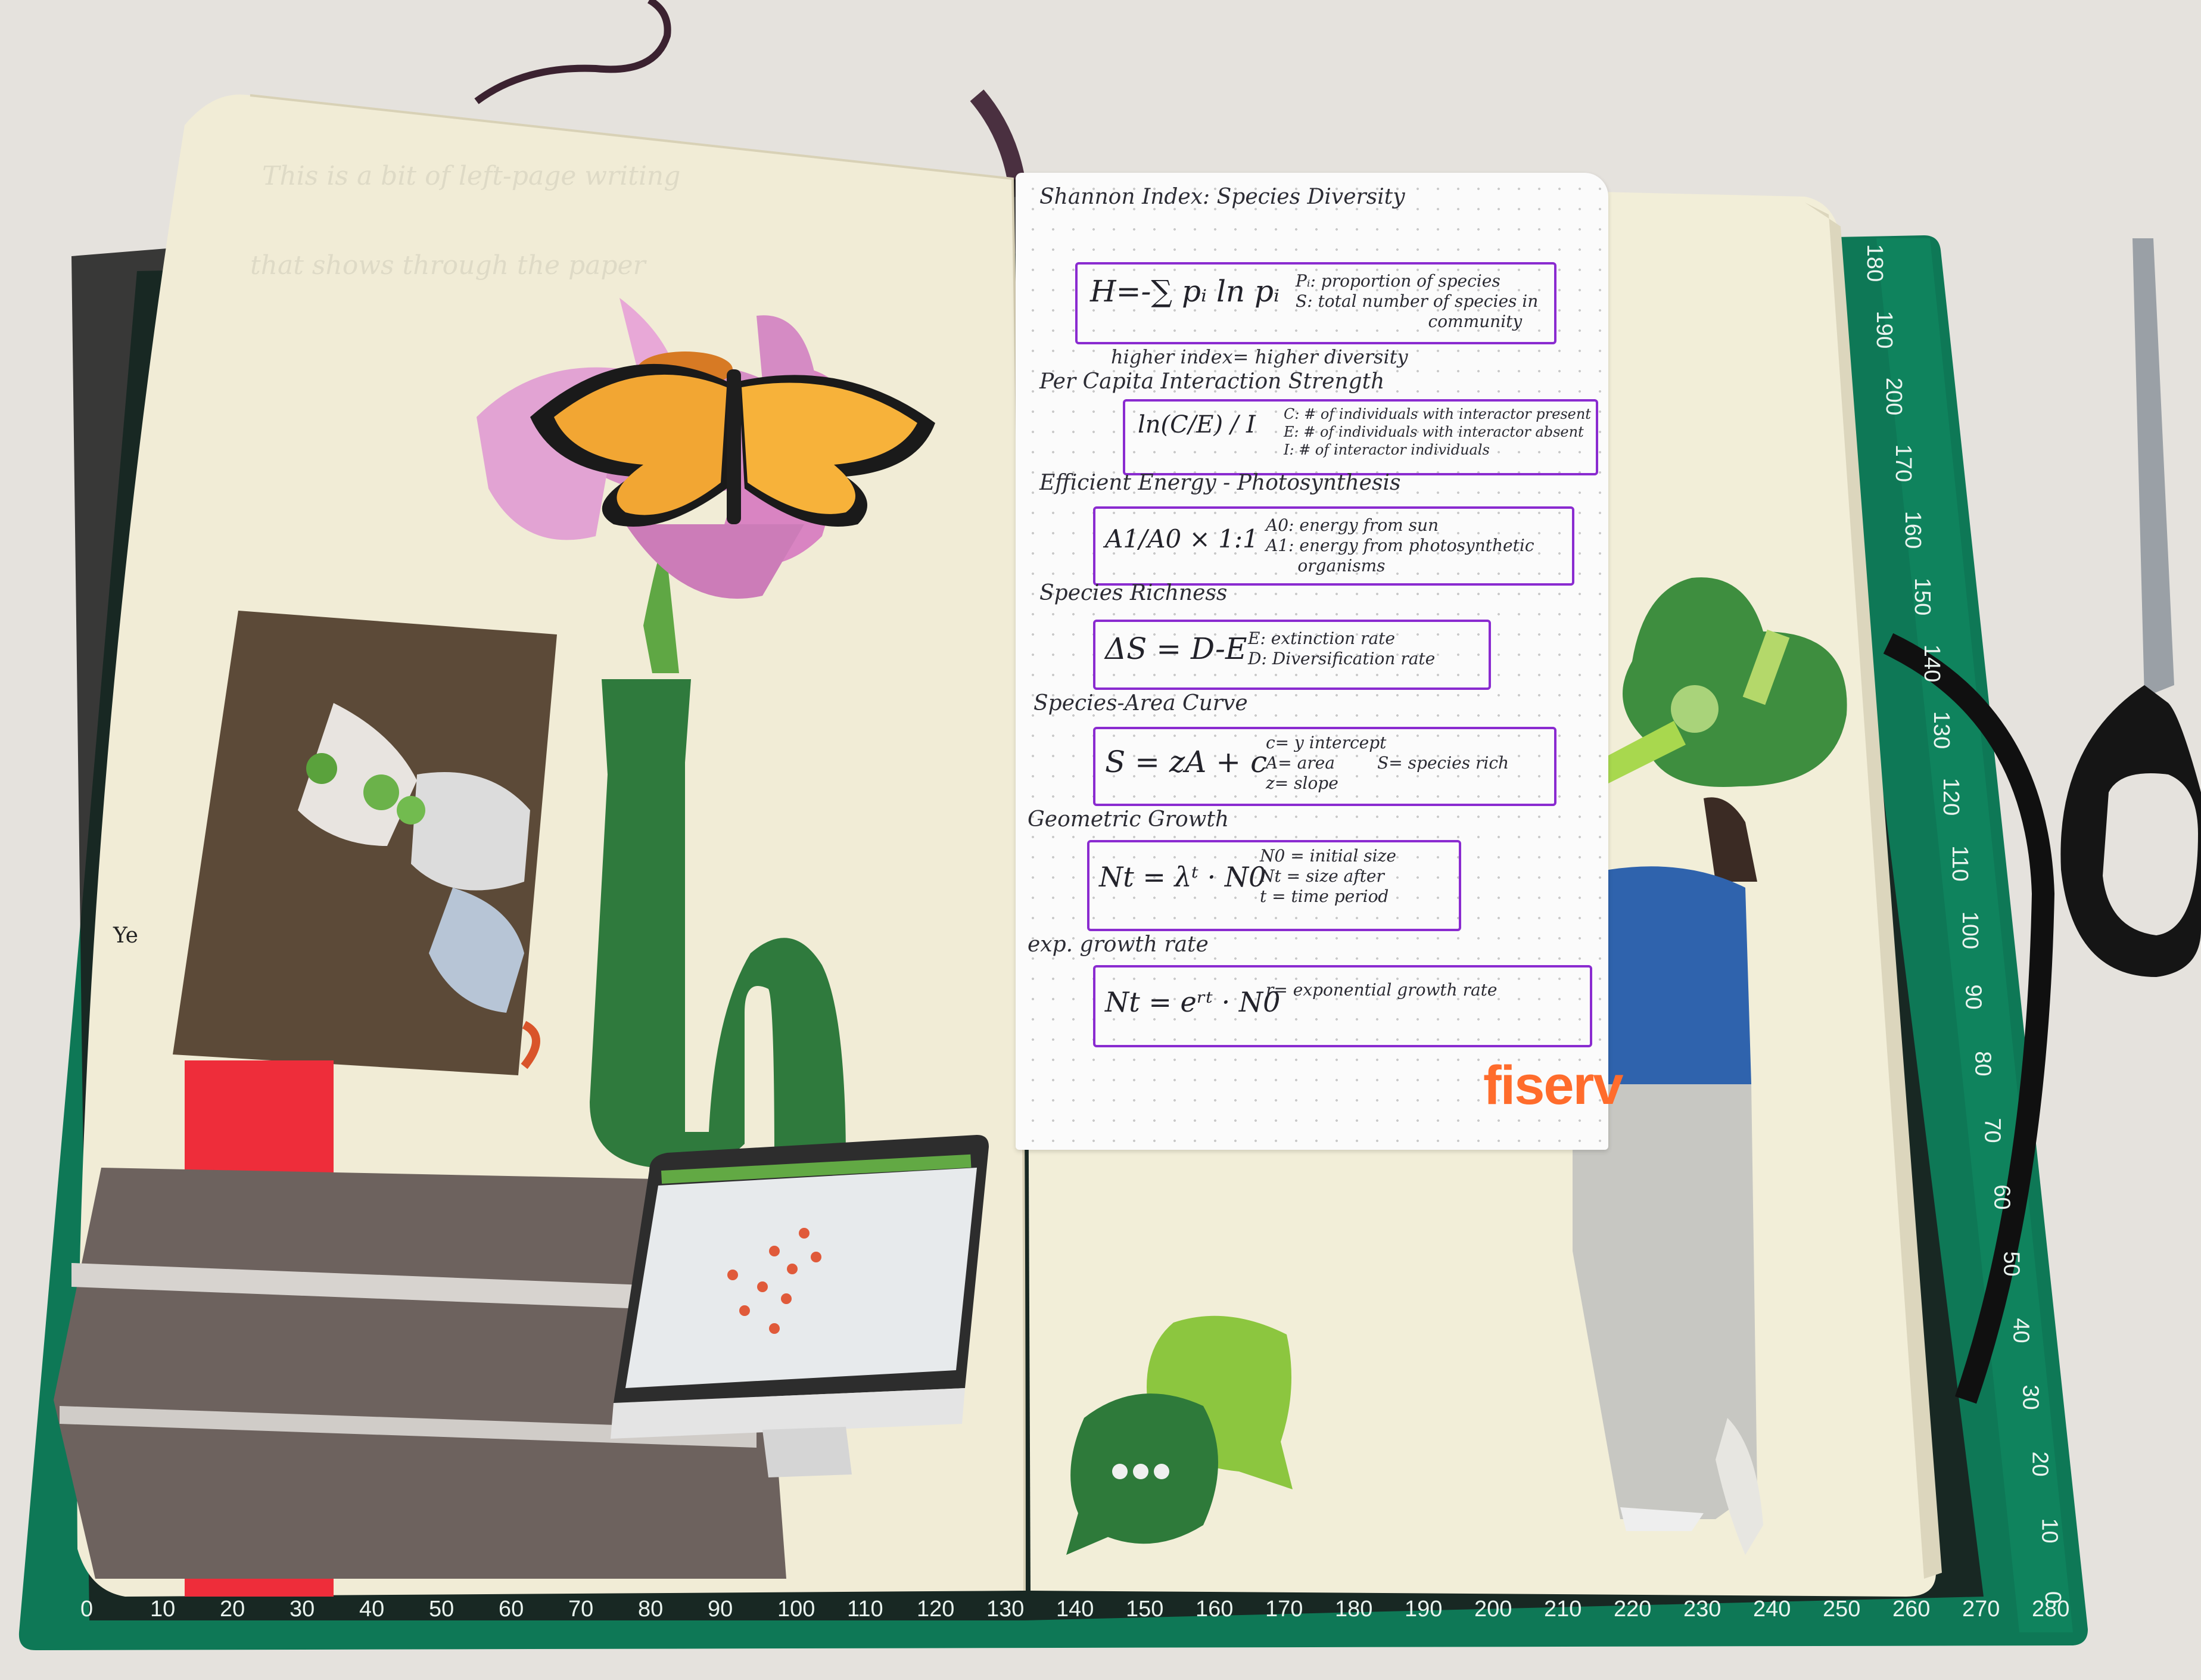 This screenshot has height=1680, width=2201. What do you see at coordinates (1911, 1609) in the screenshot?
I see `ruler-tick-label: 260` at bounding box center [1911, 1609].